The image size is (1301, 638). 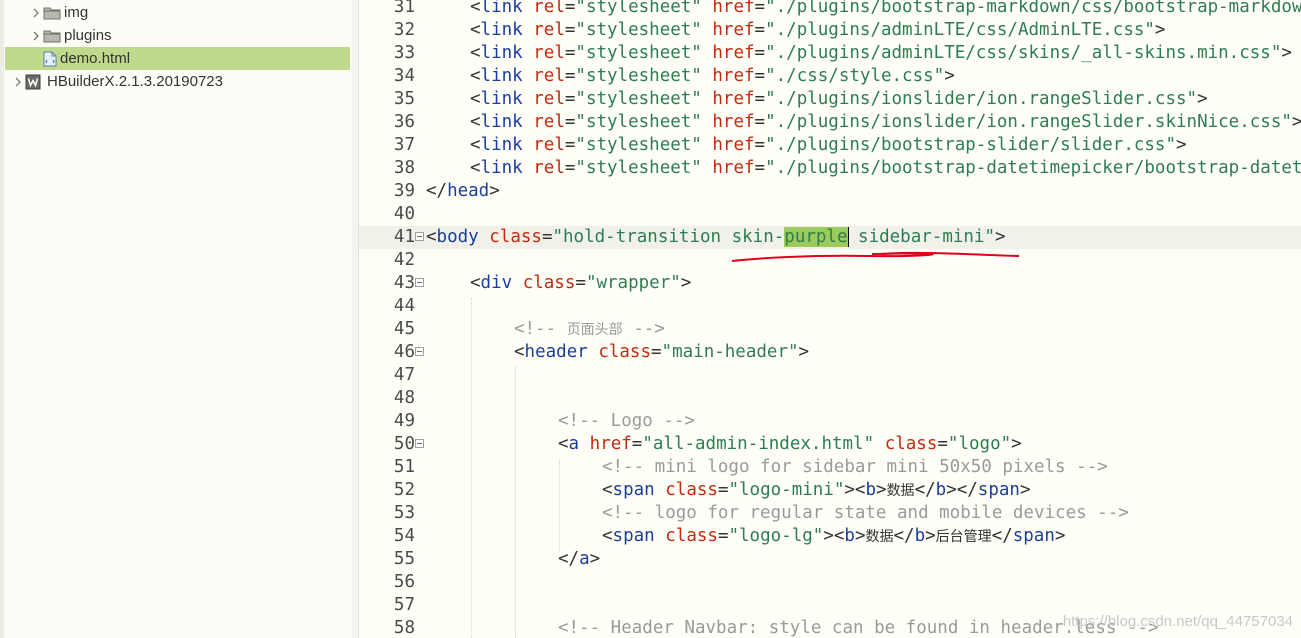 I want to click on tree-item-project: HBuilderX.2.1.3.20190723, so click(x=177, y=81).